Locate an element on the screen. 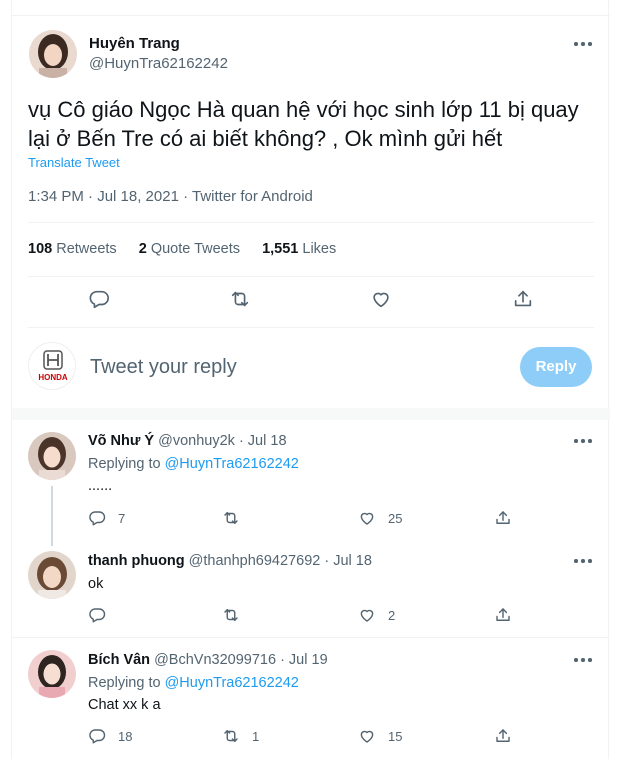 This screenshot has width=631, height=759. current-user-avatar: HONDA is located at coordinates (52, 366).